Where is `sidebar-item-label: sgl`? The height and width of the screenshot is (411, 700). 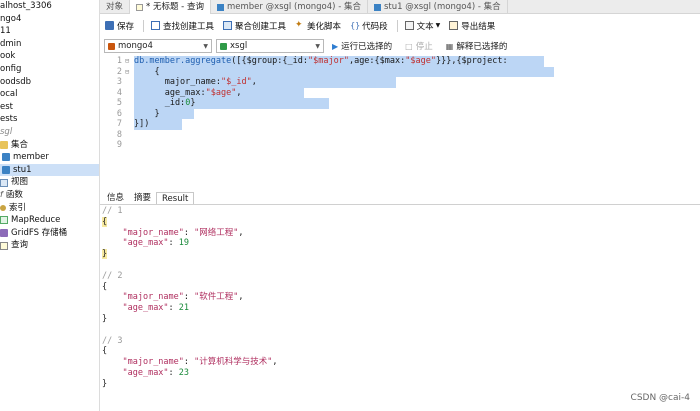 sidebar-item-label: sgl is located at coordinates (6, 131).